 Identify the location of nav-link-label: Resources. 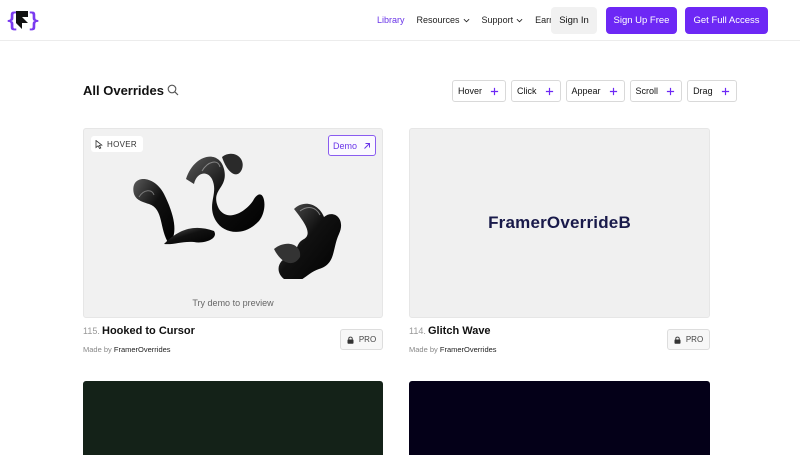
(438, 20).